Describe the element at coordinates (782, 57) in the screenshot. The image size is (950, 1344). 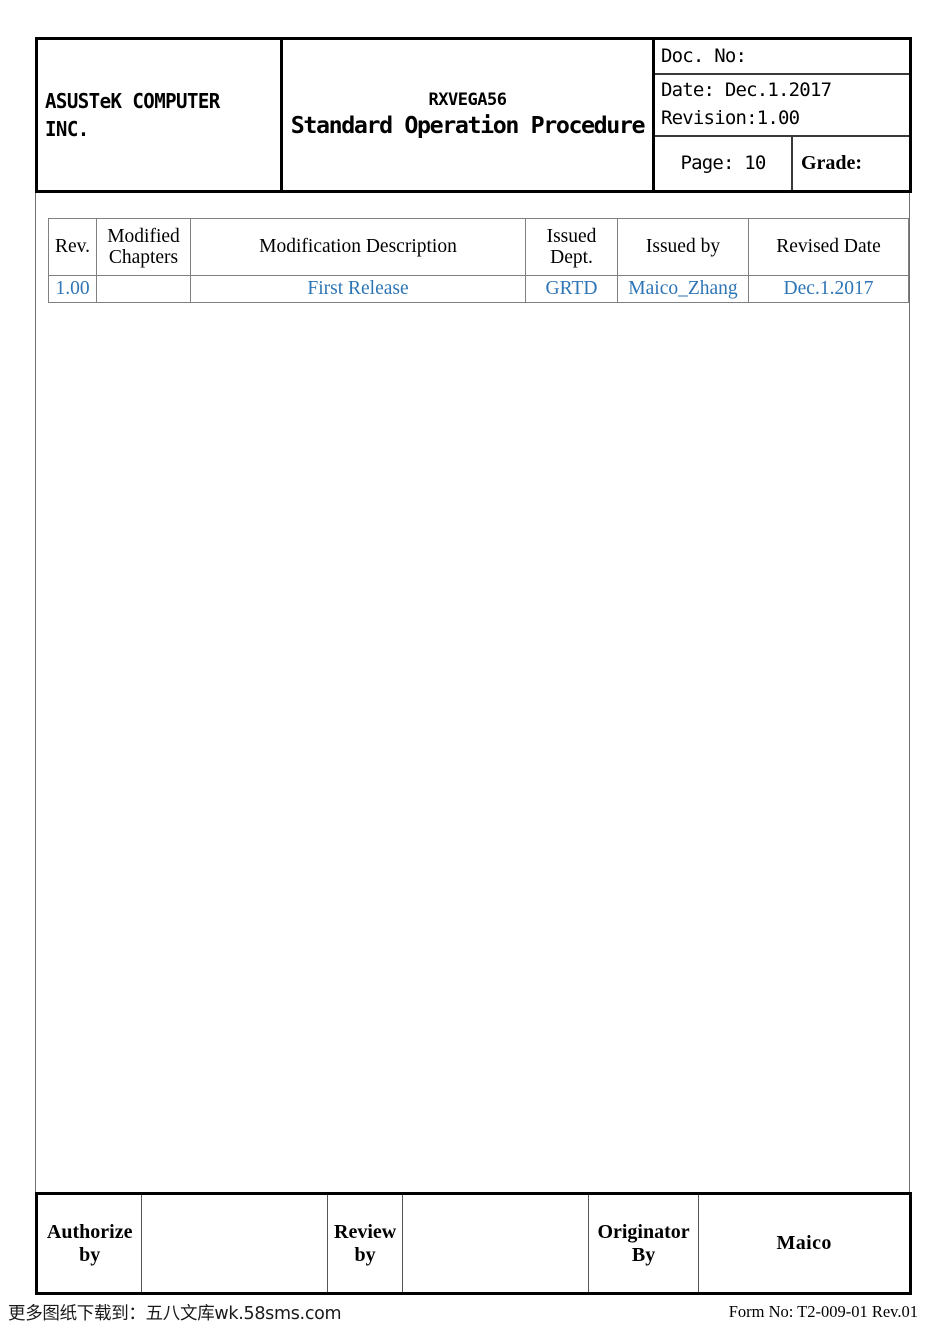
I see `doc-no-row: Doc. No:` at that location.